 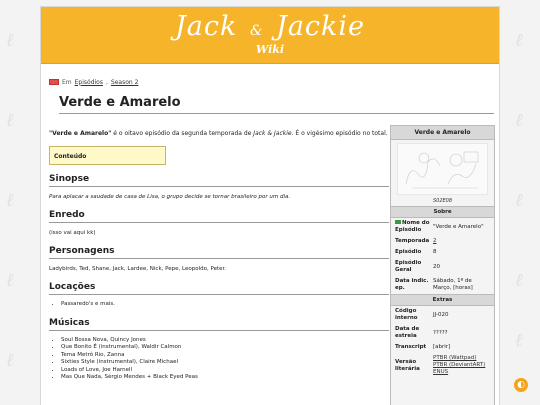 I want to click on infobox-key: Nome do Episódio, so click(x=414, y=227).